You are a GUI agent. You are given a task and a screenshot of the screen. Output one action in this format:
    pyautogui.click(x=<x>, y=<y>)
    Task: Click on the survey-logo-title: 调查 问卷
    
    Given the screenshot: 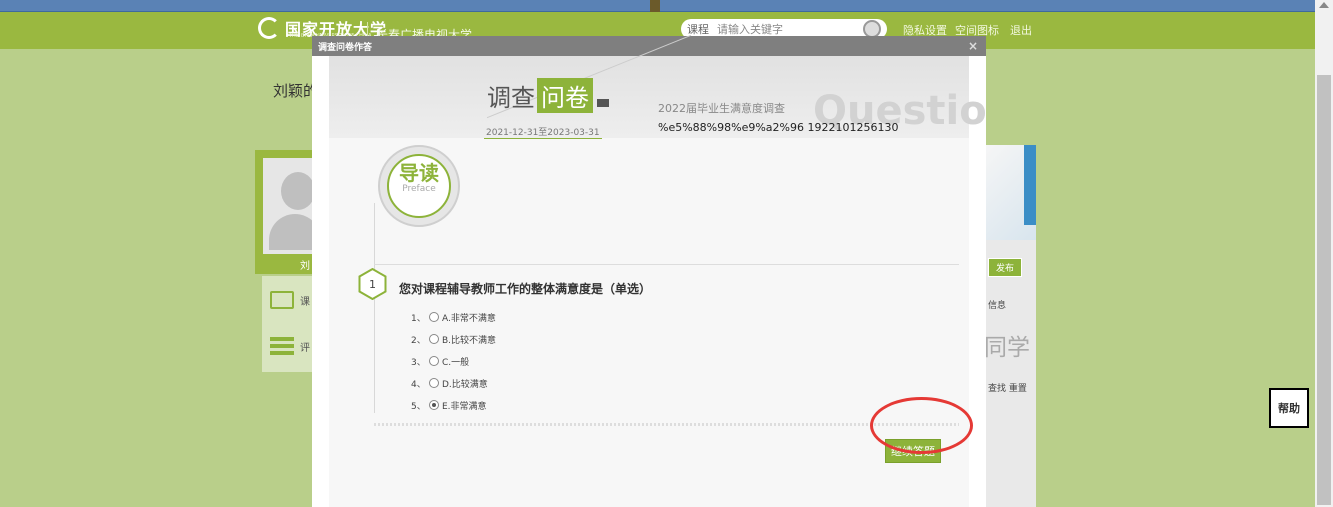 What is the action you would take?
    pyautogui.click(x=548, y=95)
    